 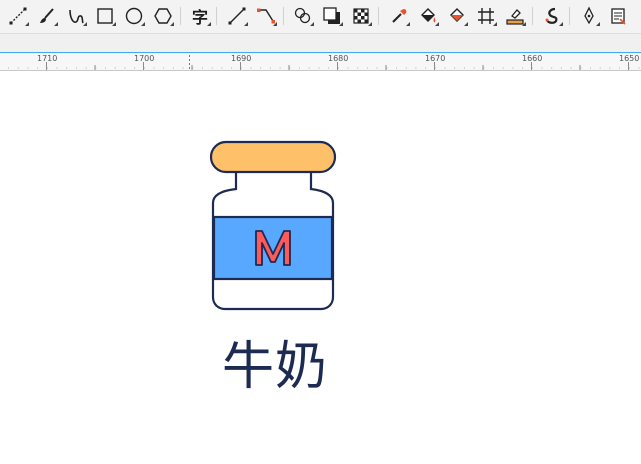 I want to click on fill-tool-button, so click(x=428, y=16).